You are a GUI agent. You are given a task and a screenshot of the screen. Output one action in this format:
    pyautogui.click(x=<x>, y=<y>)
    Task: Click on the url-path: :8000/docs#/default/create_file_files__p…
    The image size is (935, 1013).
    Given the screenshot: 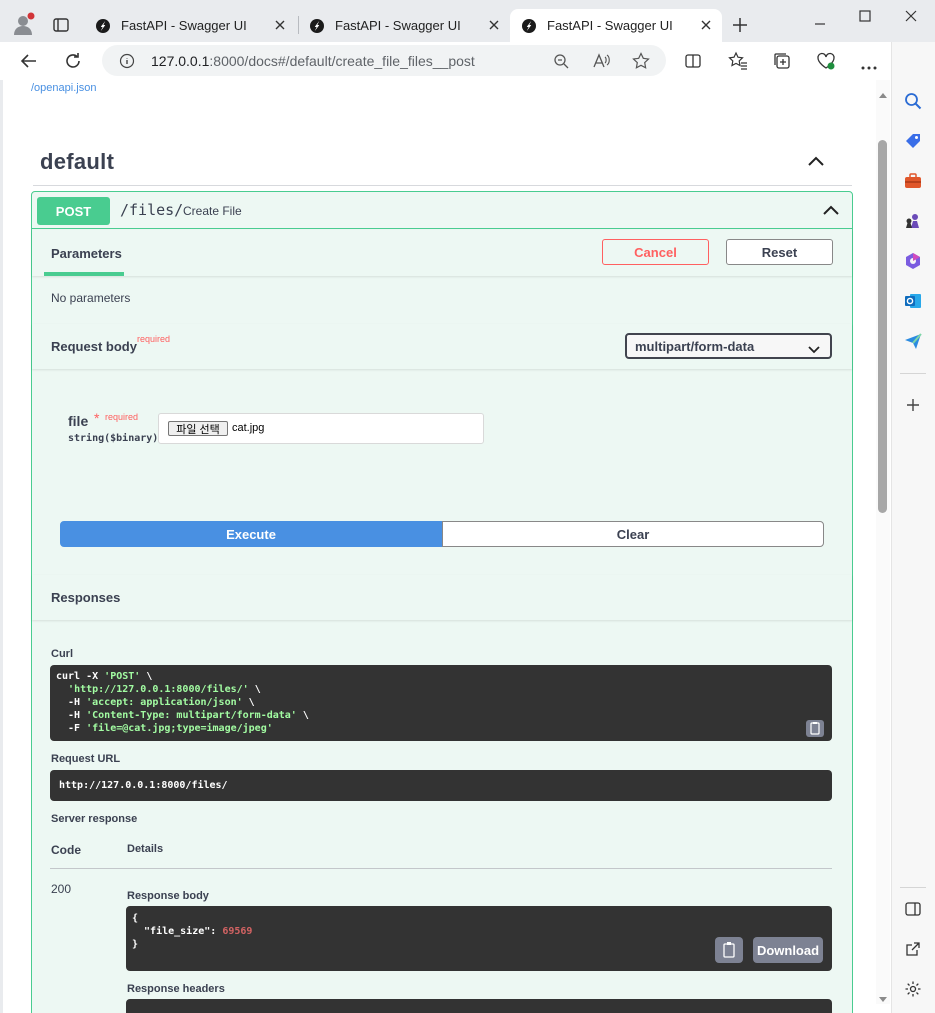 What is the action you would take?
    pyautogui.click(x=342, y=61)
    